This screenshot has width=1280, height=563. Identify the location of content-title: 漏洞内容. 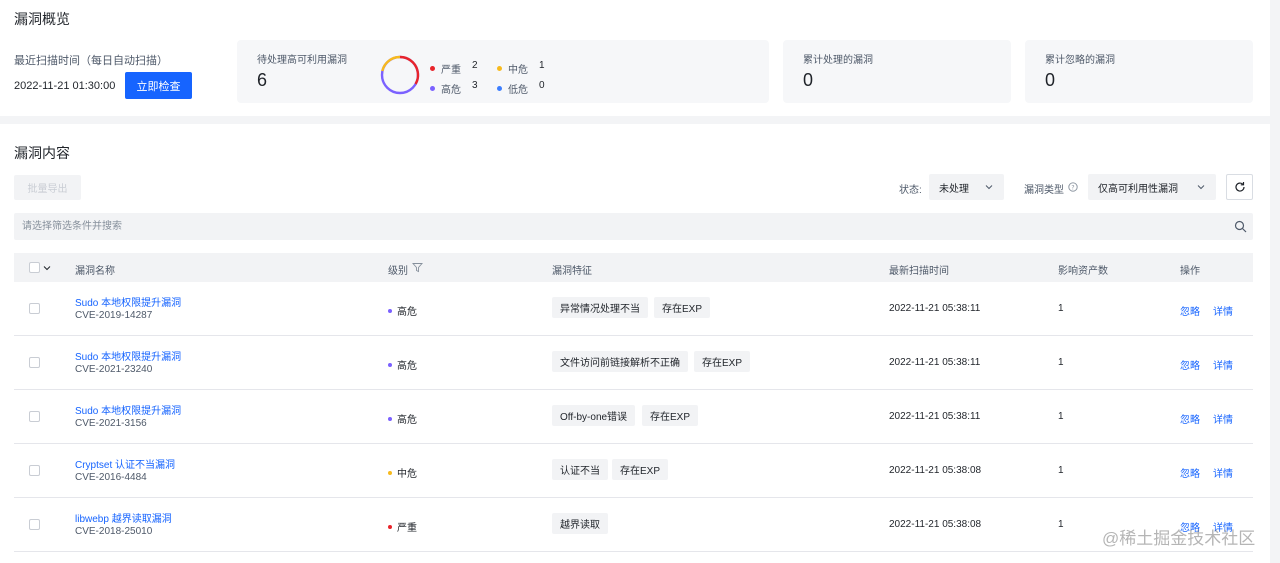
(42, 153).